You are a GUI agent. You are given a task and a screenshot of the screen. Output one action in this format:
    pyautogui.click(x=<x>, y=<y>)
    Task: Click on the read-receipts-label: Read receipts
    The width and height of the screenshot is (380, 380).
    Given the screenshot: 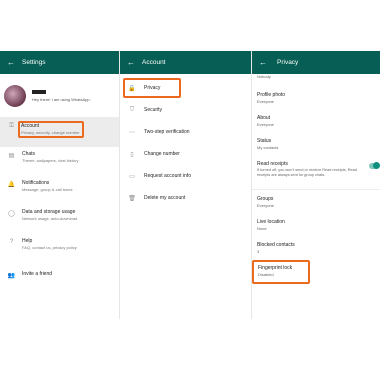 What is the action you would take?
    pyautogui.click(x=272, y=164)
    